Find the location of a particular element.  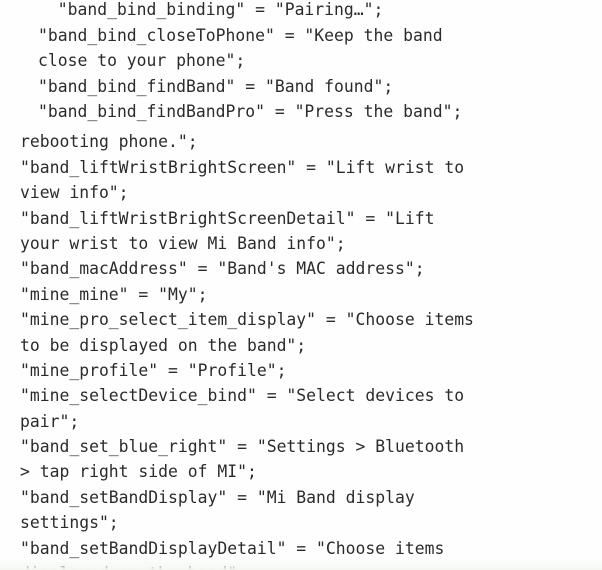

code-line: settings"; is located at coordinates (69, 523).